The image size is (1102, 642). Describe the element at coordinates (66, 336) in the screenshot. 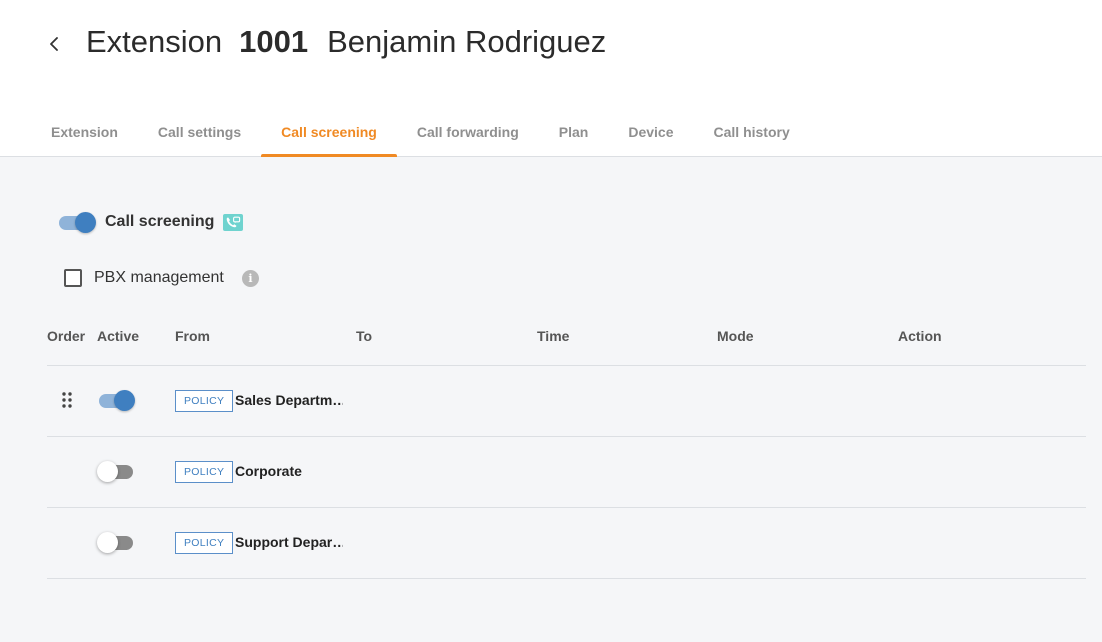

I see `column-header-order: Order` at that location.